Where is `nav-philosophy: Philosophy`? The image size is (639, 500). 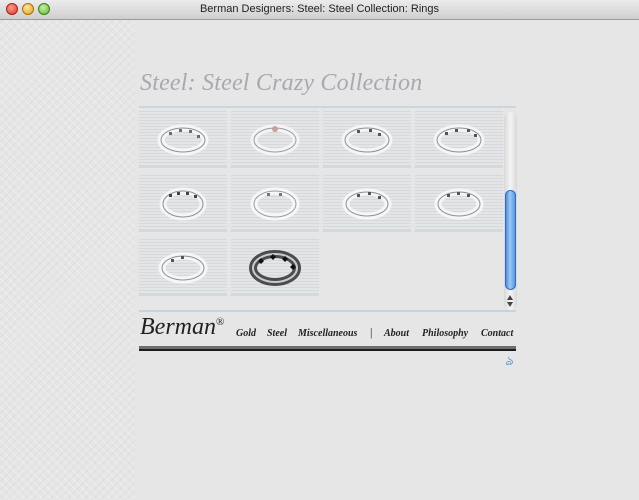 nav-philosophy: Philosophy is located at coordinates (445, 333).